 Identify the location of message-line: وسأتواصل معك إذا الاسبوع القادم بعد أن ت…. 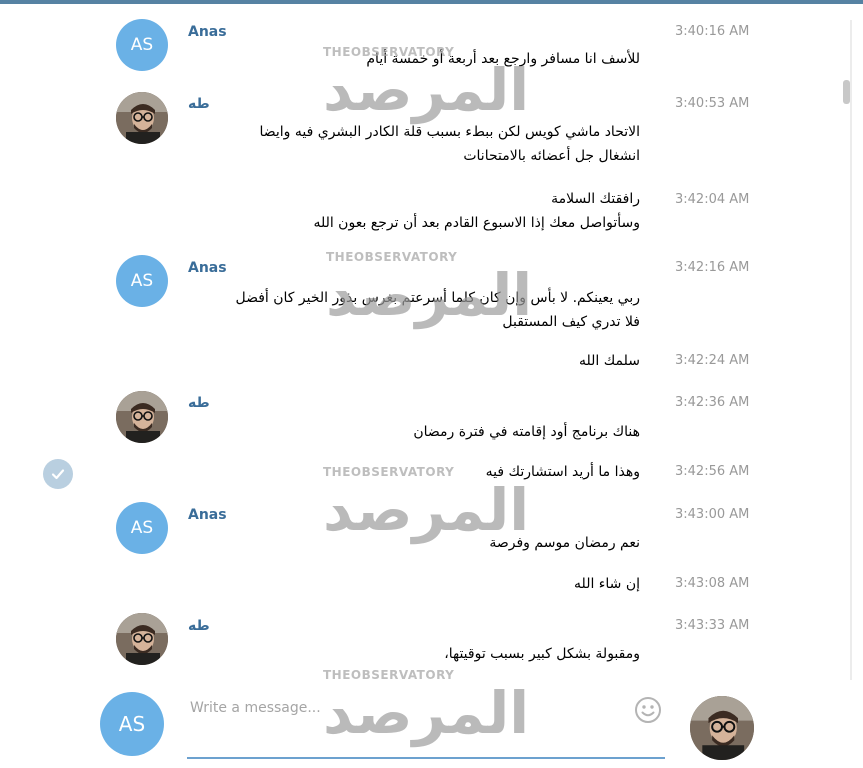
(476, 223).